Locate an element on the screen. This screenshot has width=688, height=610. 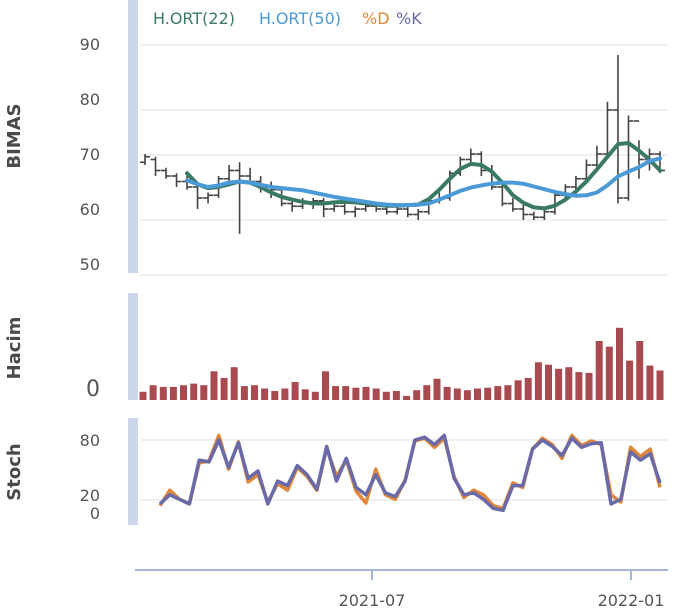
stoch-y-tick-label: 20 is located at coordinates (90, 495).